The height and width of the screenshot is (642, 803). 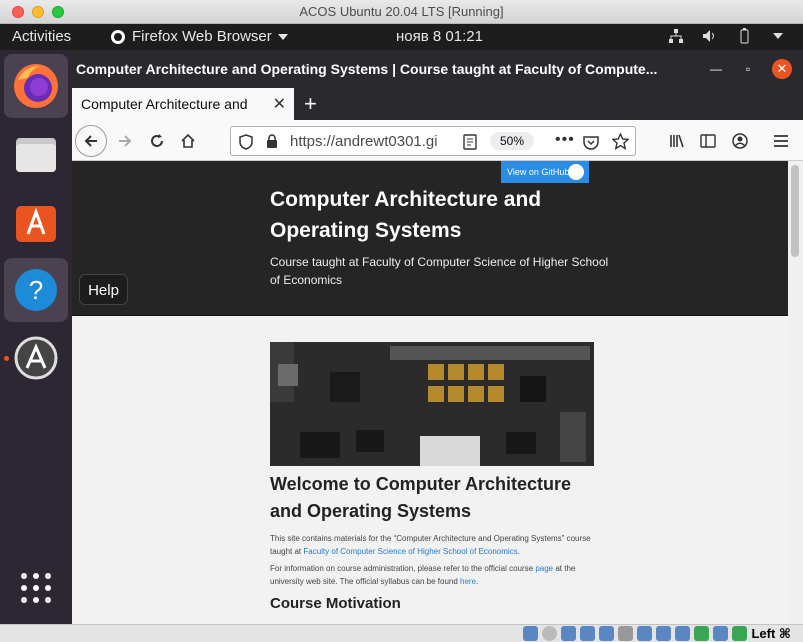 What do you see at coordinates (568, 633) in the screenshot?
I see `audio-icon` at bounding box center [568, 633].